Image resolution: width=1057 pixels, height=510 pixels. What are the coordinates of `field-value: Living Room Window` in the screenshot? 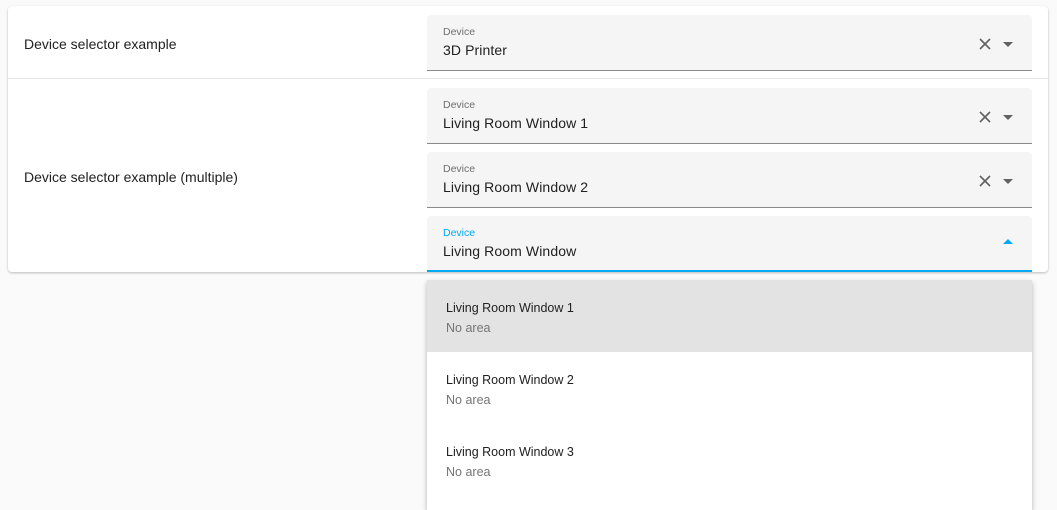 It's located at (509, 251).